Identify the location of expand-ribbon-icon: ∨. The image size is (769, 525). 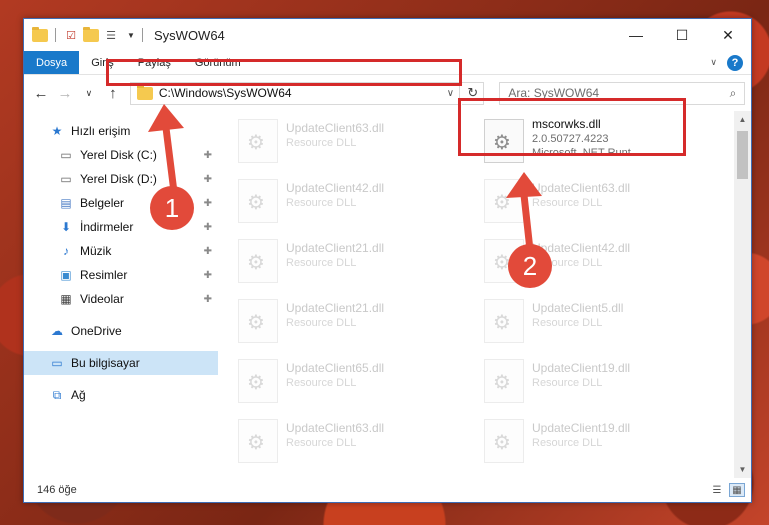
(713, 62).